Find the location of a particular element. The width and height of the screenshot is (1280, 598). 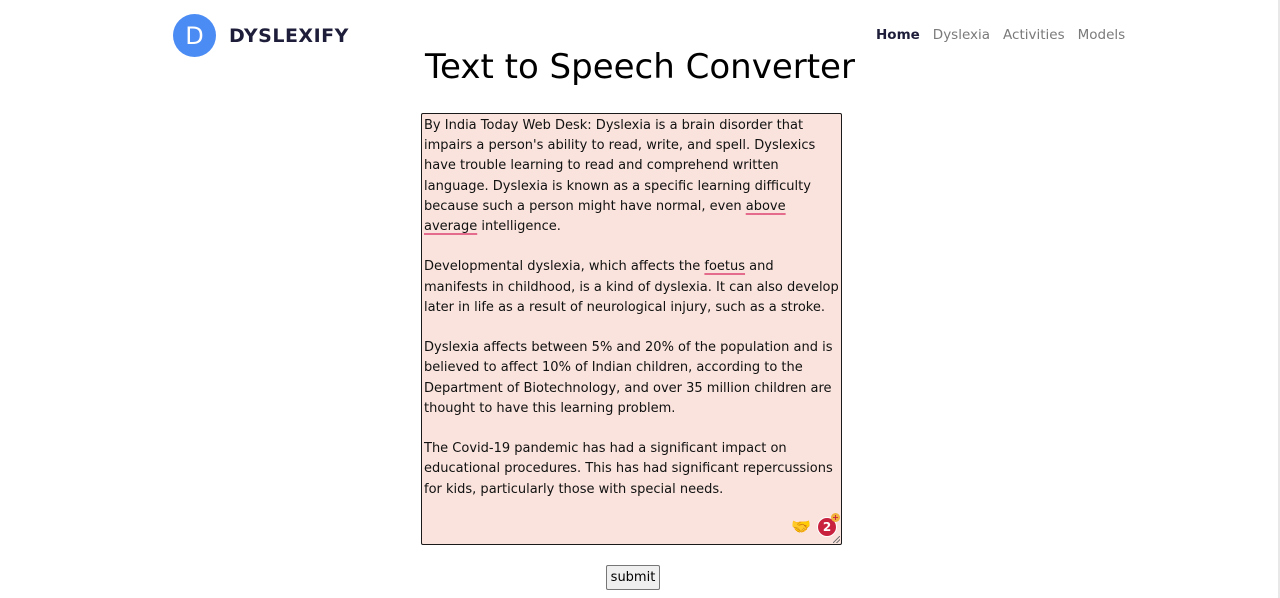

badge-plus-icon: + is located at coordinates (835, 517).